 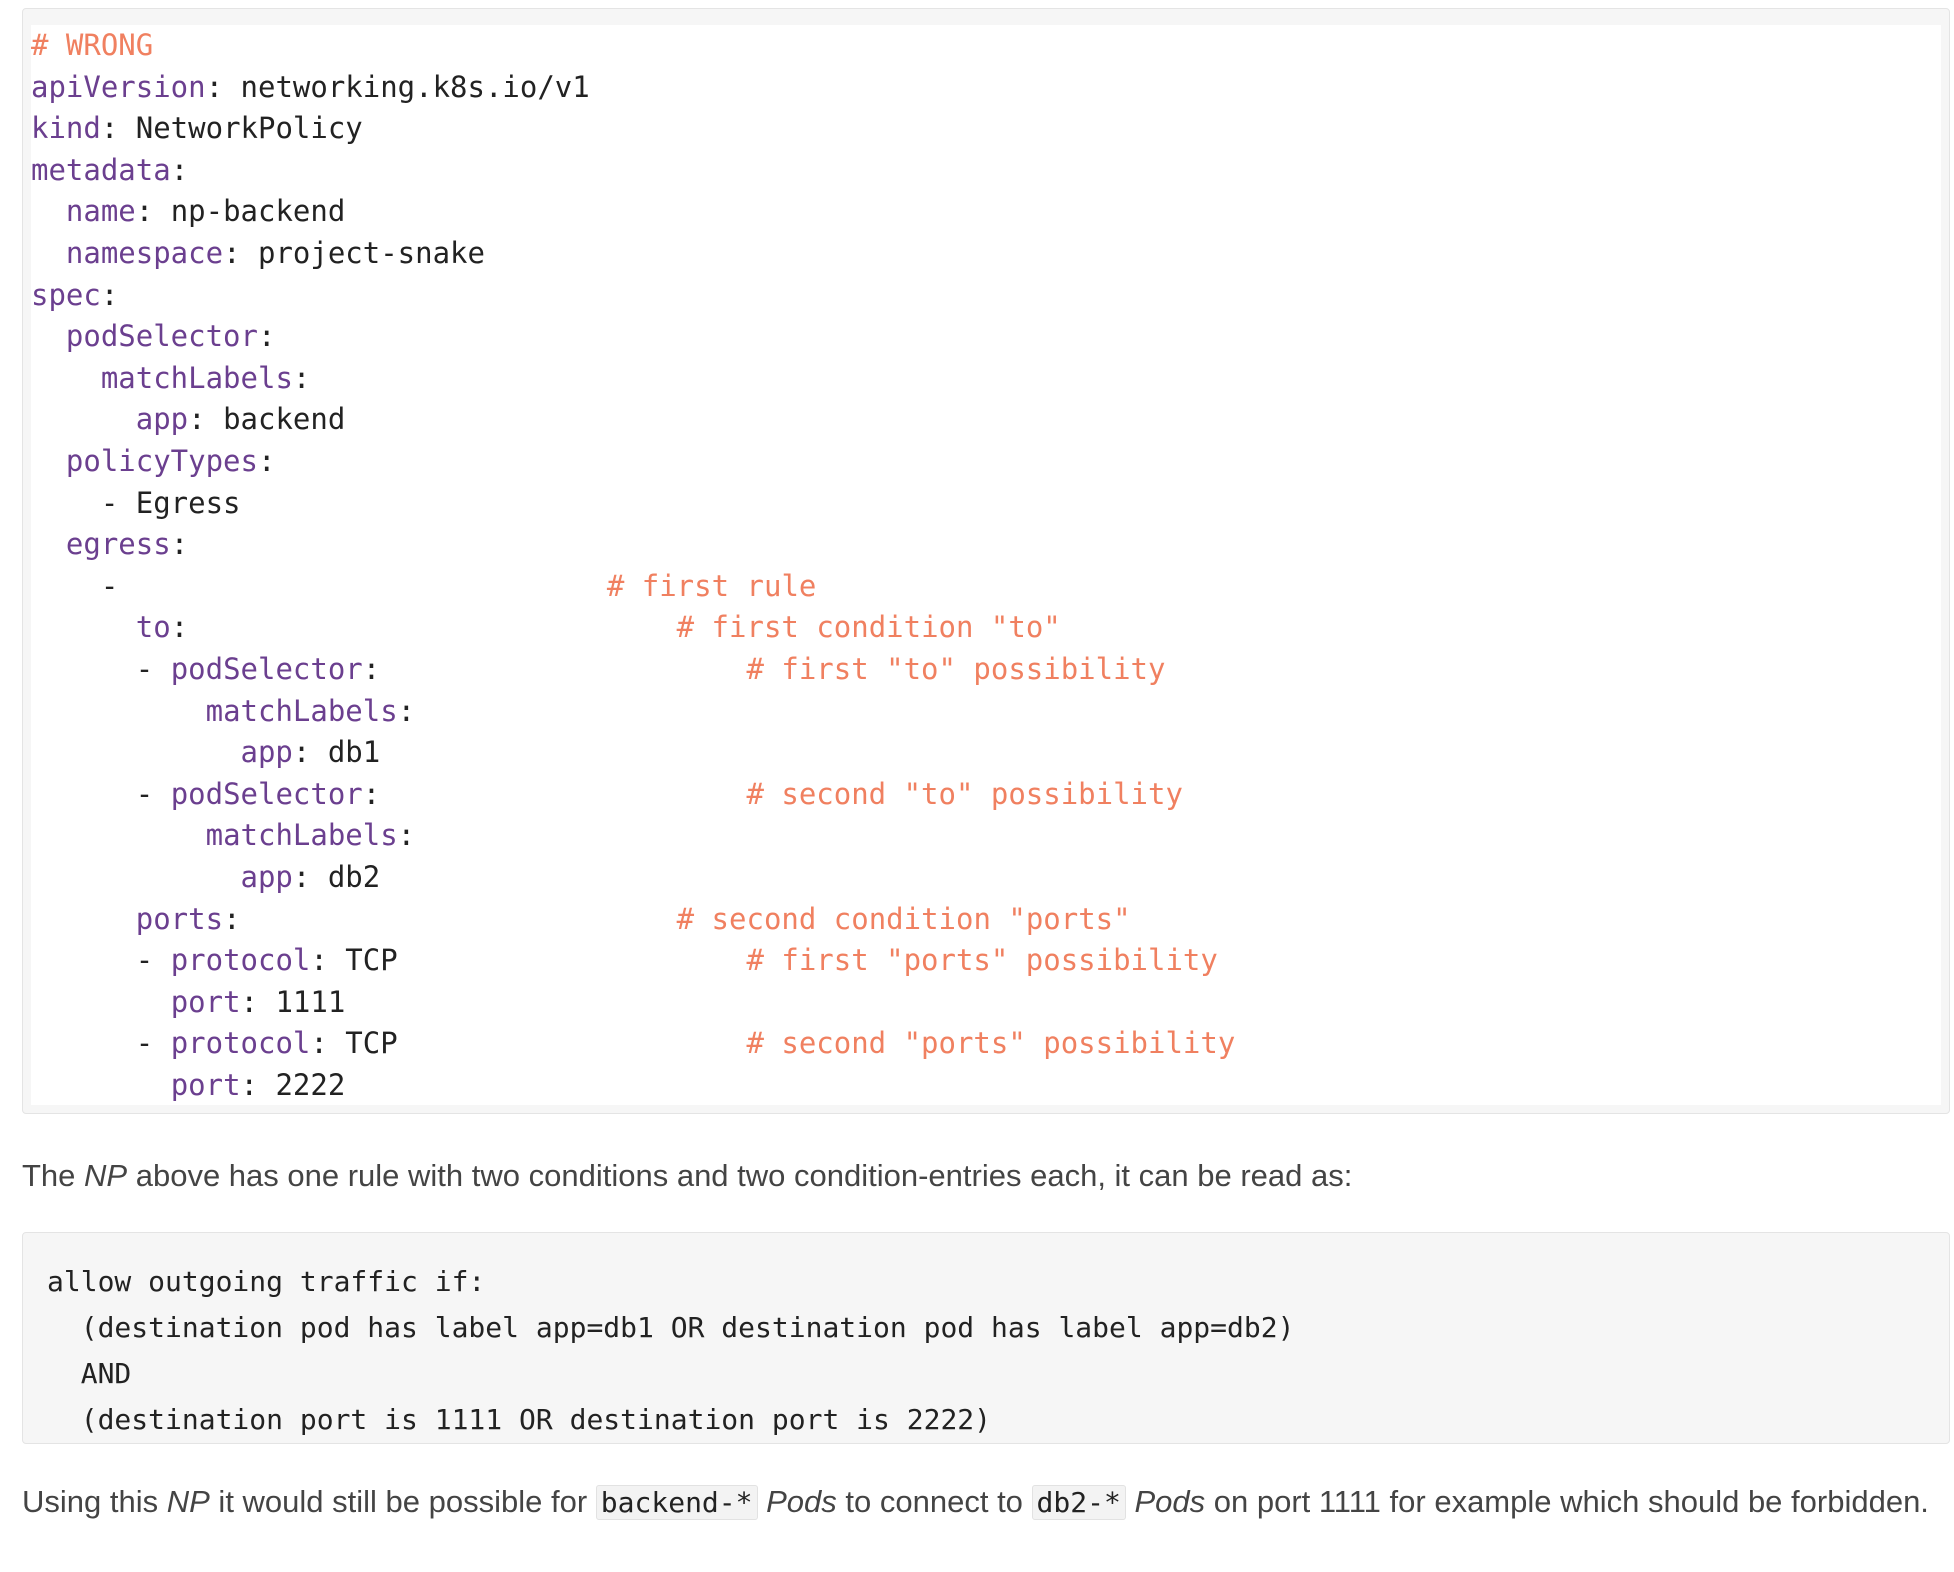 What do you see at coordinates (956, 669) in the screenshot?
I see `yaml-comment: # first "to" possibility` at bounding box center [956, 669].